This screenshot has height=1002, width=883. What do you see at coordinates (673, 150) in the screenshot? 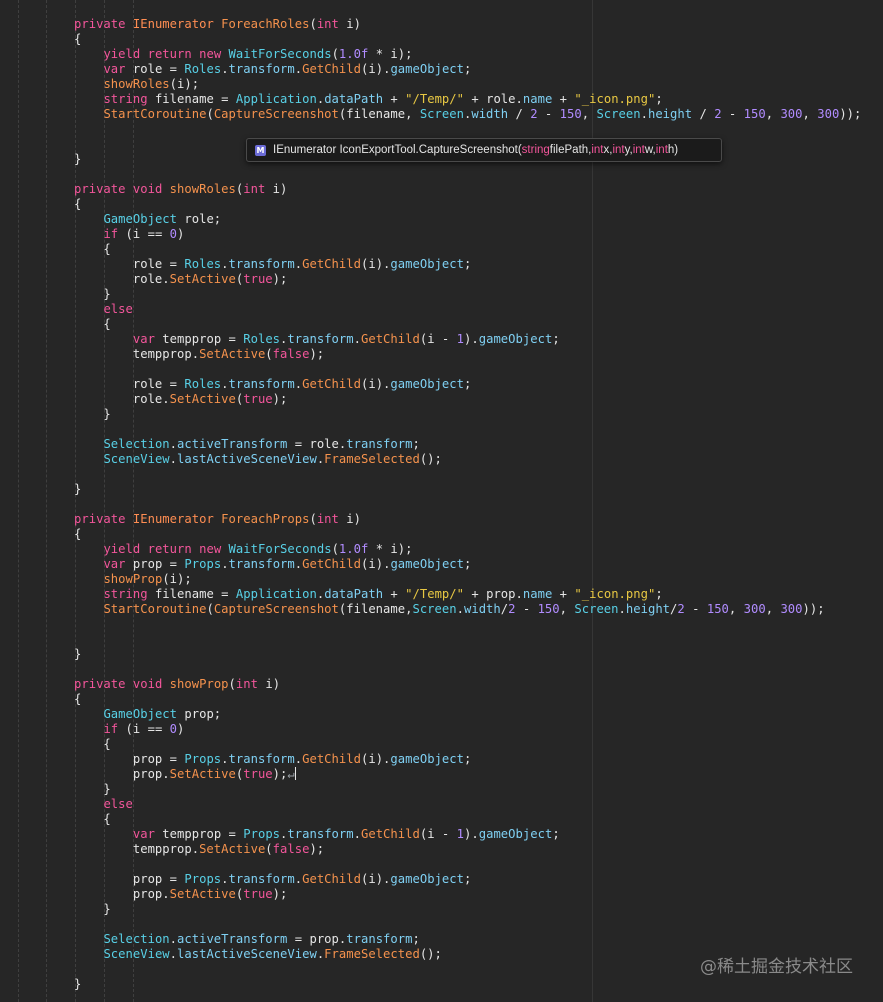
I see `tooltip-param-name: h)` at bounding box center [673, 150].